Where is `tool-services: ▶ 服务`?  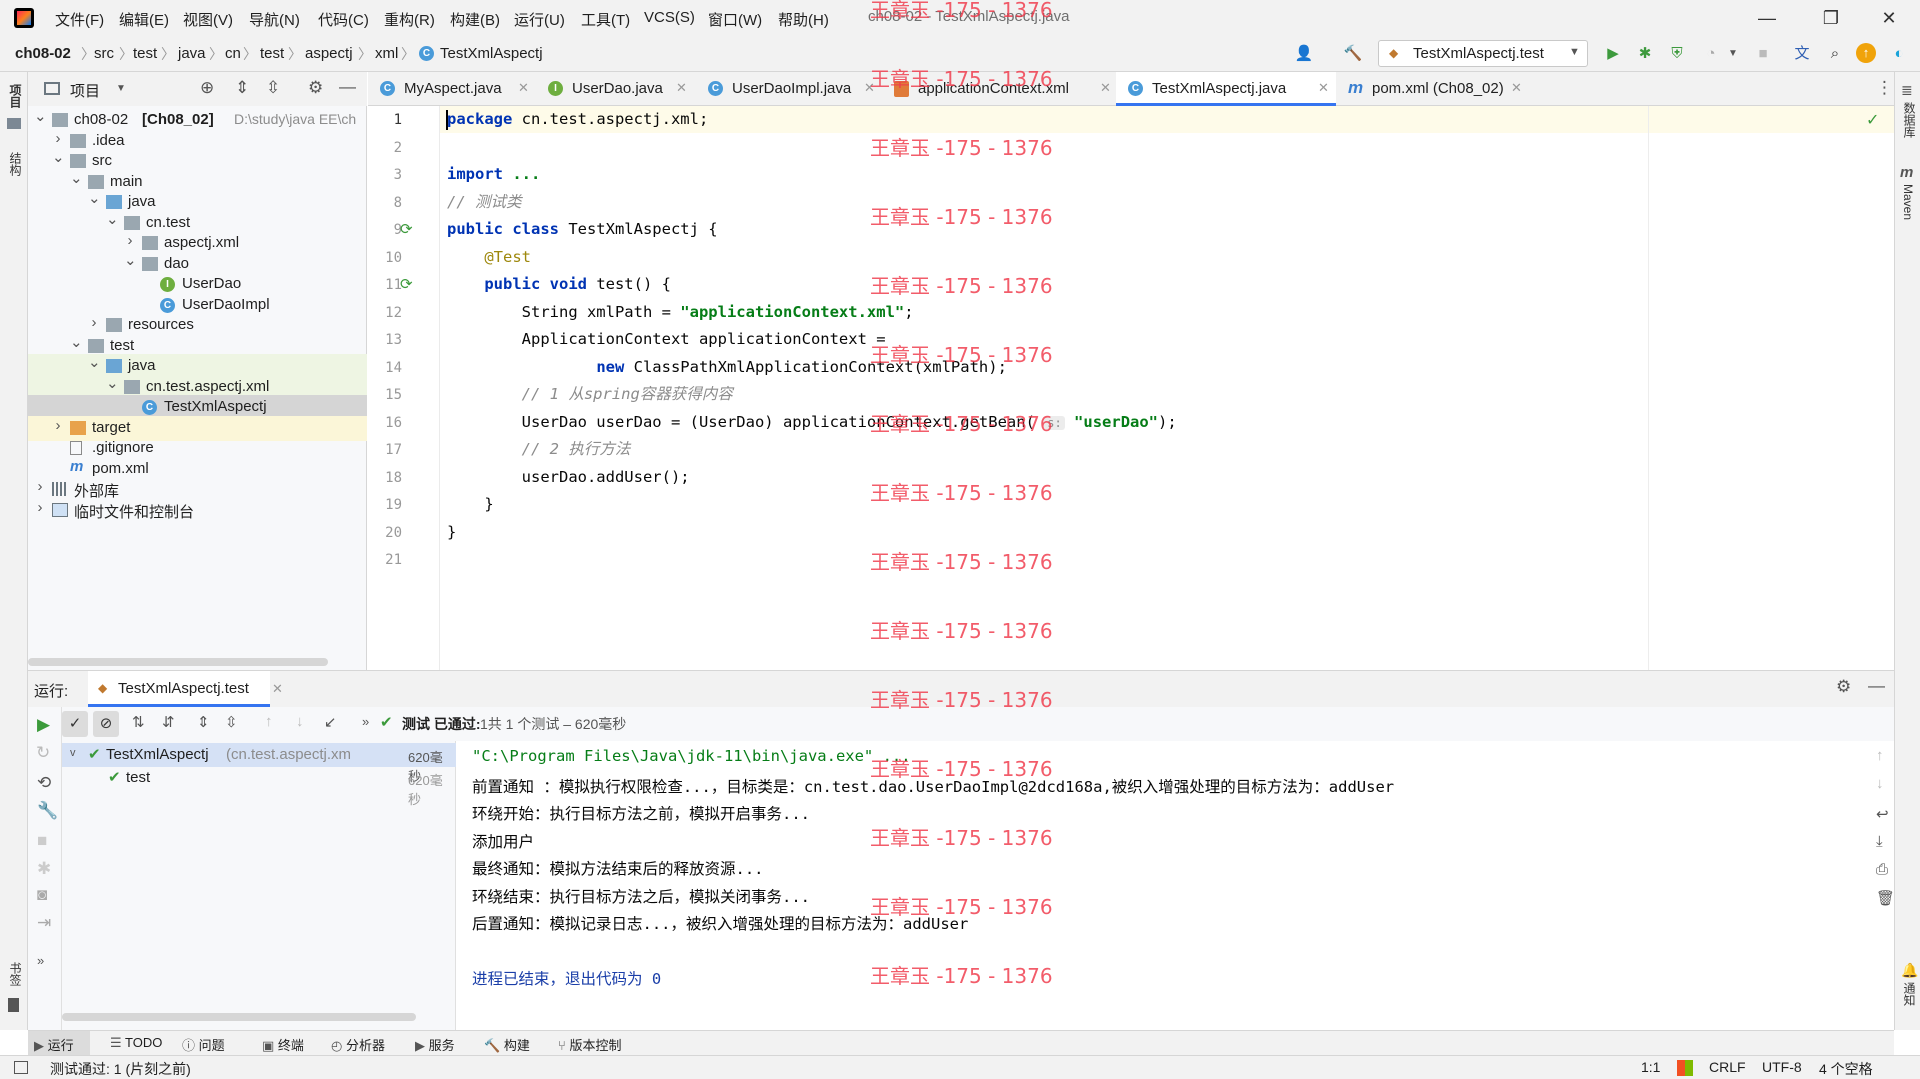 tool-services: ▶ 服务 is located at coordinates (435, 1044).